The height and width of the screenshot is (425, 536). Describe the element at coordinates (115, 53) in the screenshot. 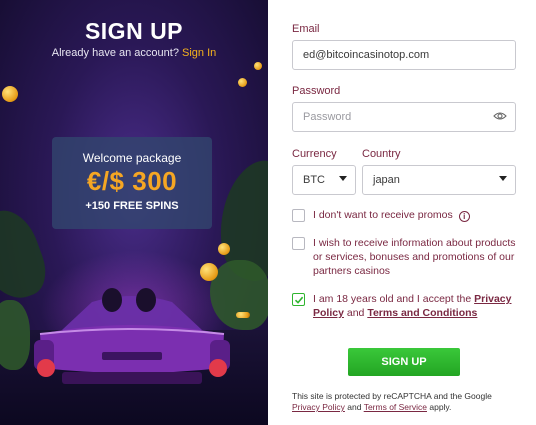

I see `have-account-label: Already have an account?` at that location.